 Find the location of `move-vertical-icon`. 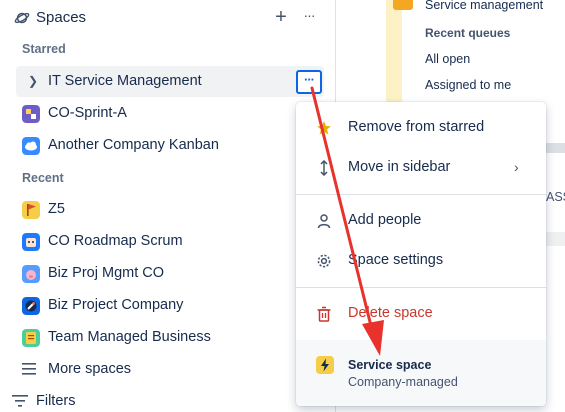

move-vertical-icon is located at coordinates (324, 168).